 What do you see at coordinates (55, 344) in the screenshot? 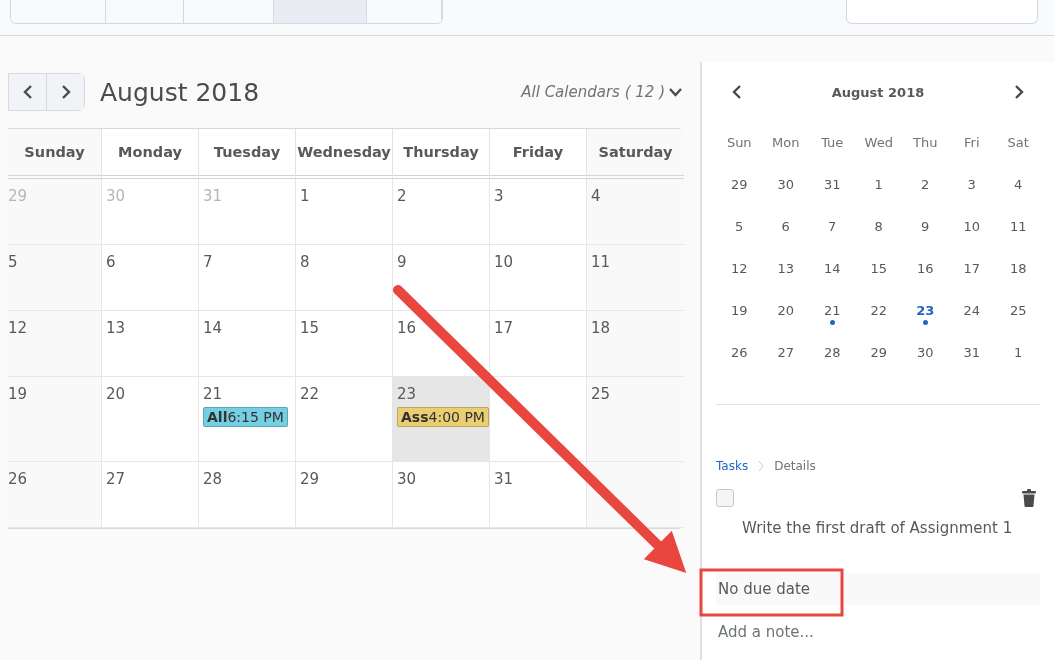
I see `day-cell: 12` at bounding box center [55, 344].